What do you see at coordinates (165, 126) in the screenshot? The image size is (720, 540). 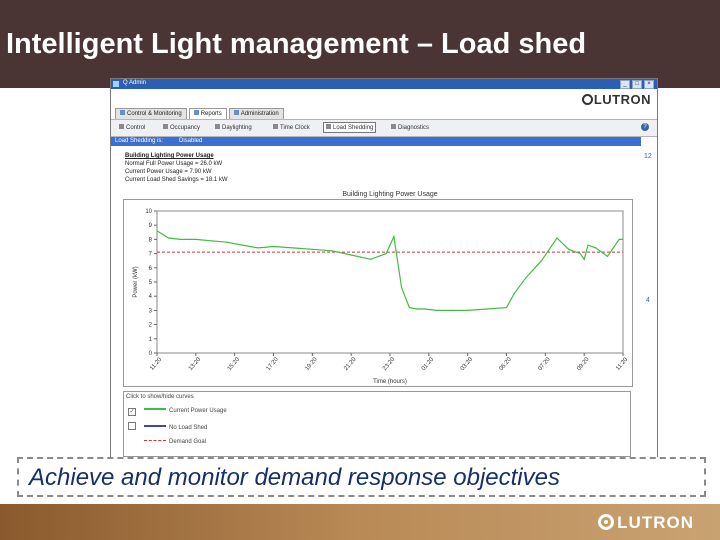 I see `occupancy-icon` at bounding box center [165, 126].